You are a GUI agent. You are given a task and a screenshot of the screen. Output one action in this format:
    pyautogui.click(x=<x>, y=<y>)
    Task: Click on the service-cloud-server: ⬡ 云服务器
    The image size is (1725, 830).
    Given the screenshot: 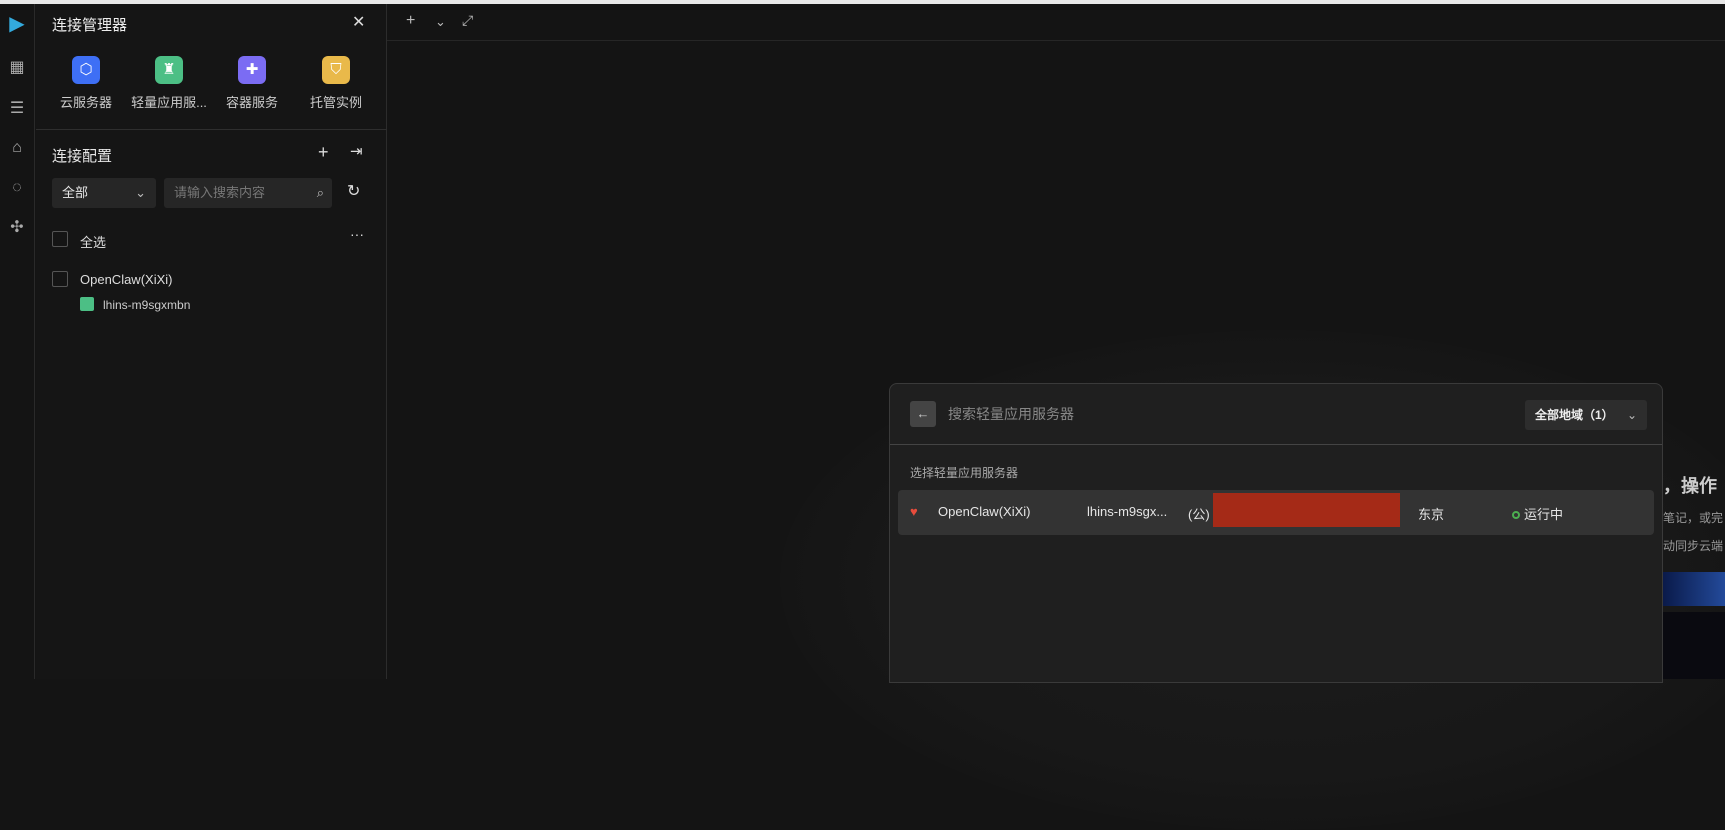 What is the action you would take?
    pyautogui.click(x=86, y=83)
    